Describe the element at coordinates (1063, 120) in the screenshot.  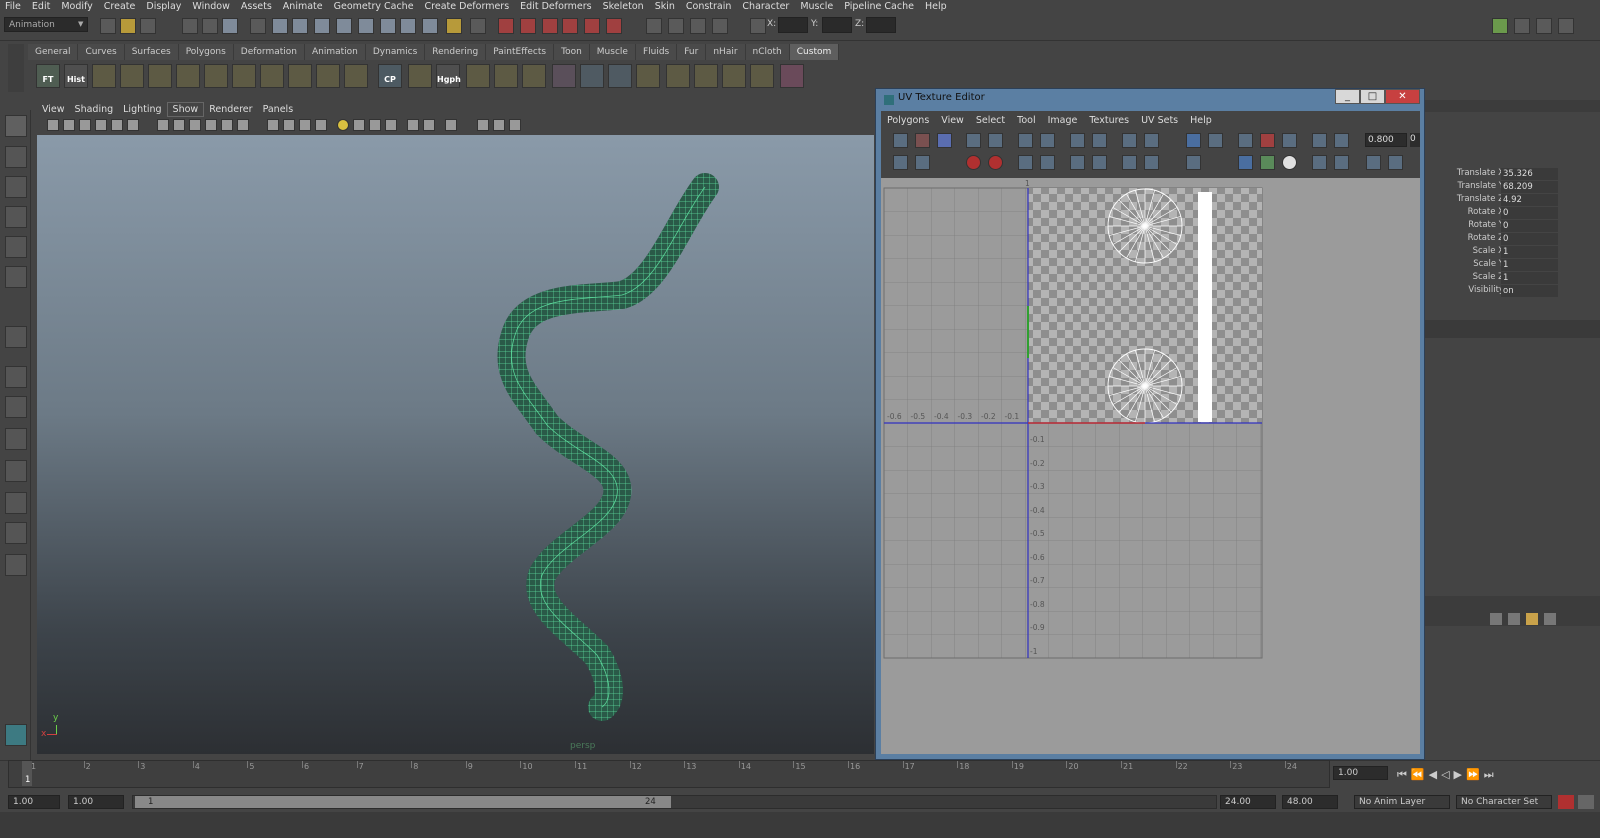
I see `uv-menu-image: Image` at that location.